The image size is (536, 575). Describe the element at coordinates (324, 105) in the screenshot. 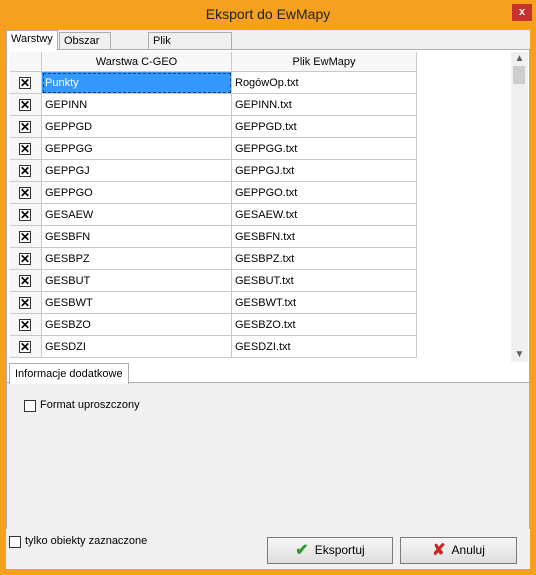

I see `file-name-cell: GEPINN.txt` at that location.